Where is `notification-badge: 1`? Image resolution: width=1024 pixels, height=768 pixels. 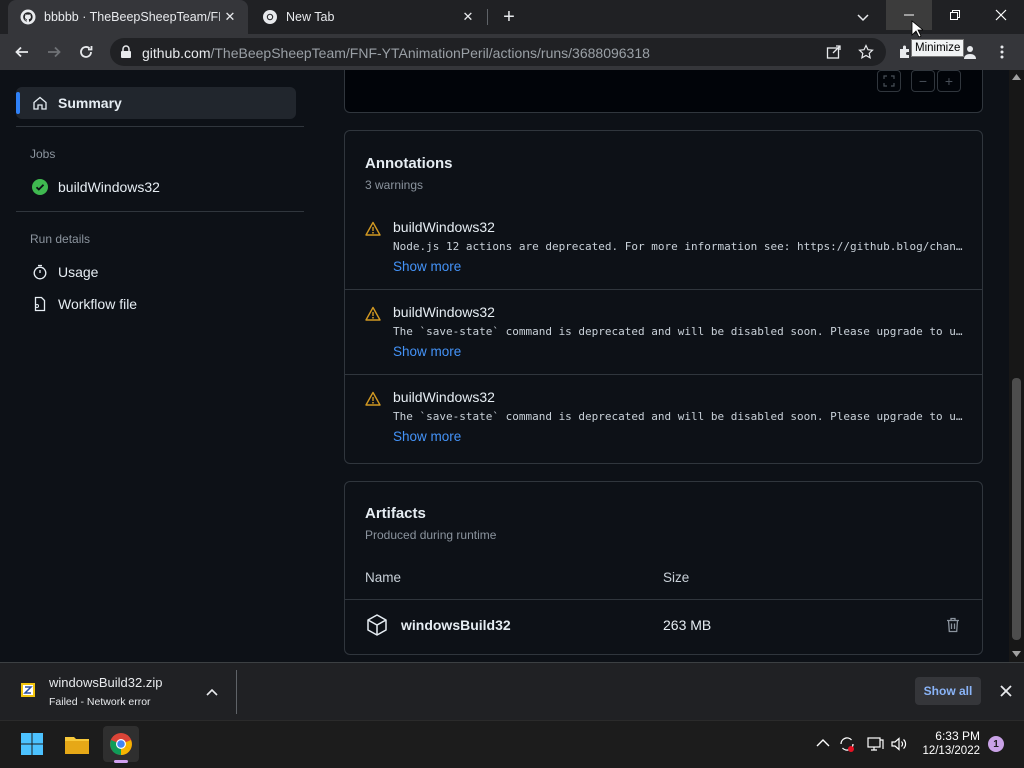 notification-badge: 1 is located at coordinates (996, 744).